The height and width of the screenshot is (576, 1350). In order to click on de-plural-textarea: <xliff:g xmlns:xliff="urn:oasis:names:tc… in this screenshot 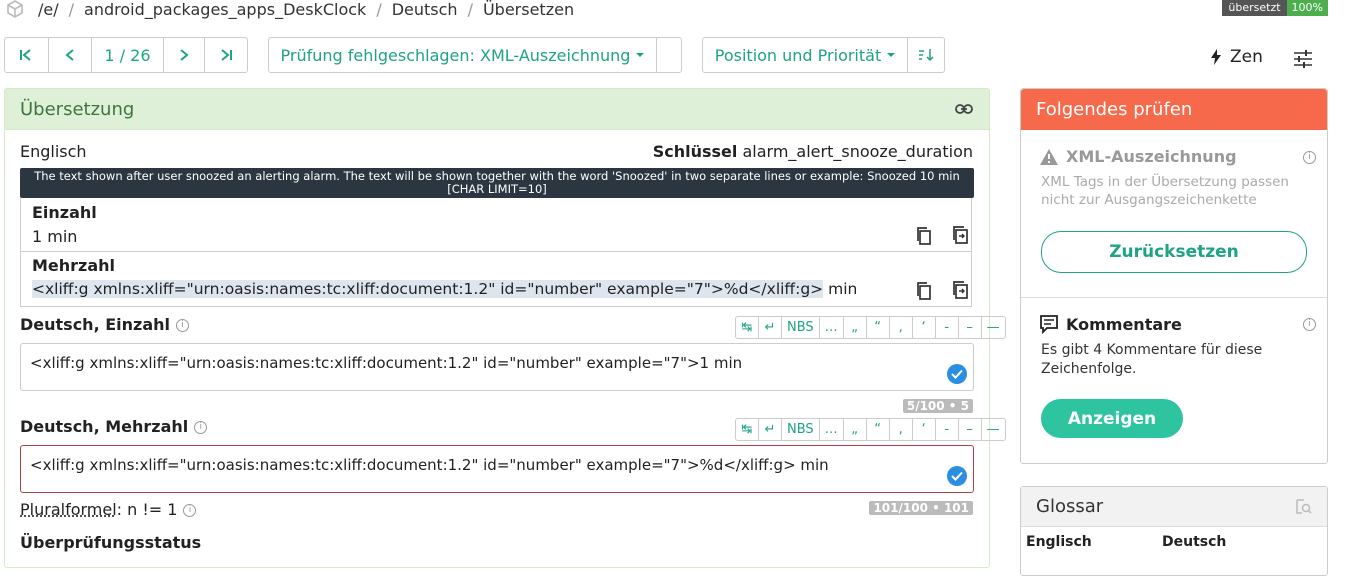, I will do `click(497, 469)`.